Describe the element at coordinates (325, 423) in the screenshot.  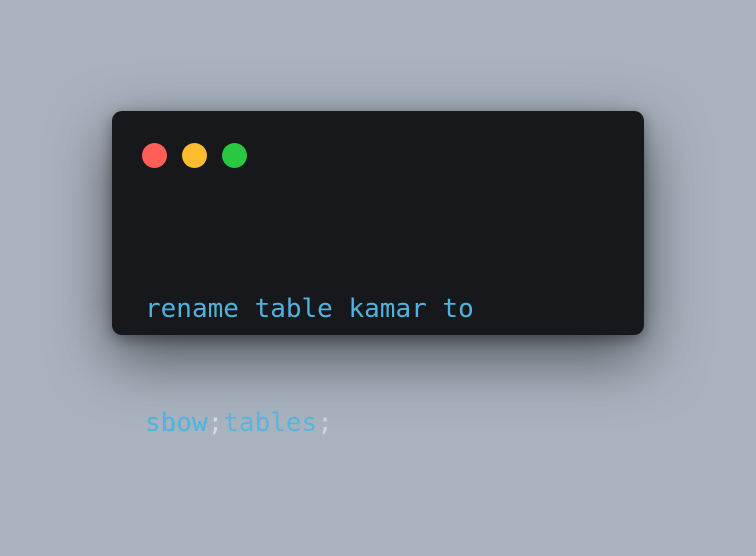
I see `code-line-2-second-semicolon: ;` at that location.